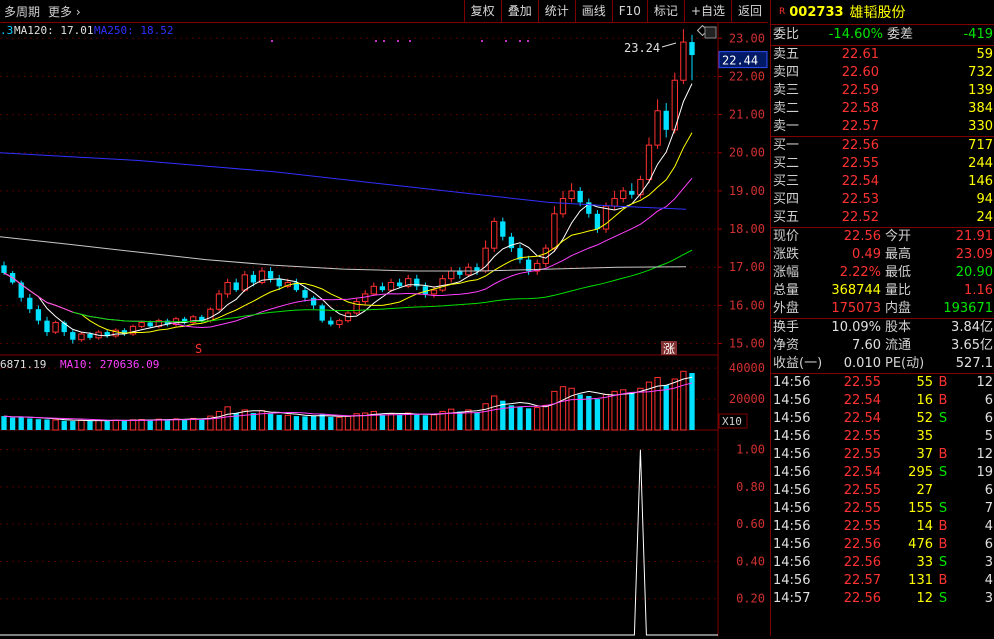  I want to click on bid-level-2: 买二 22.55 244, so click(883, 163).